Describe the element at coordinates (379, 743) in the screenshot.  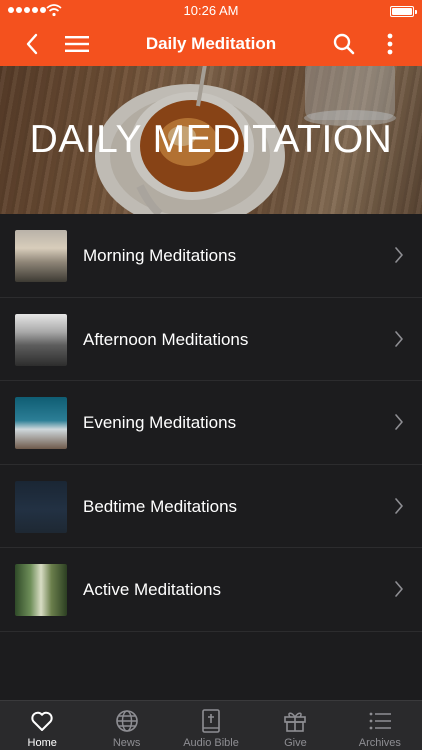
I see `tab-label: Archives` at that location.